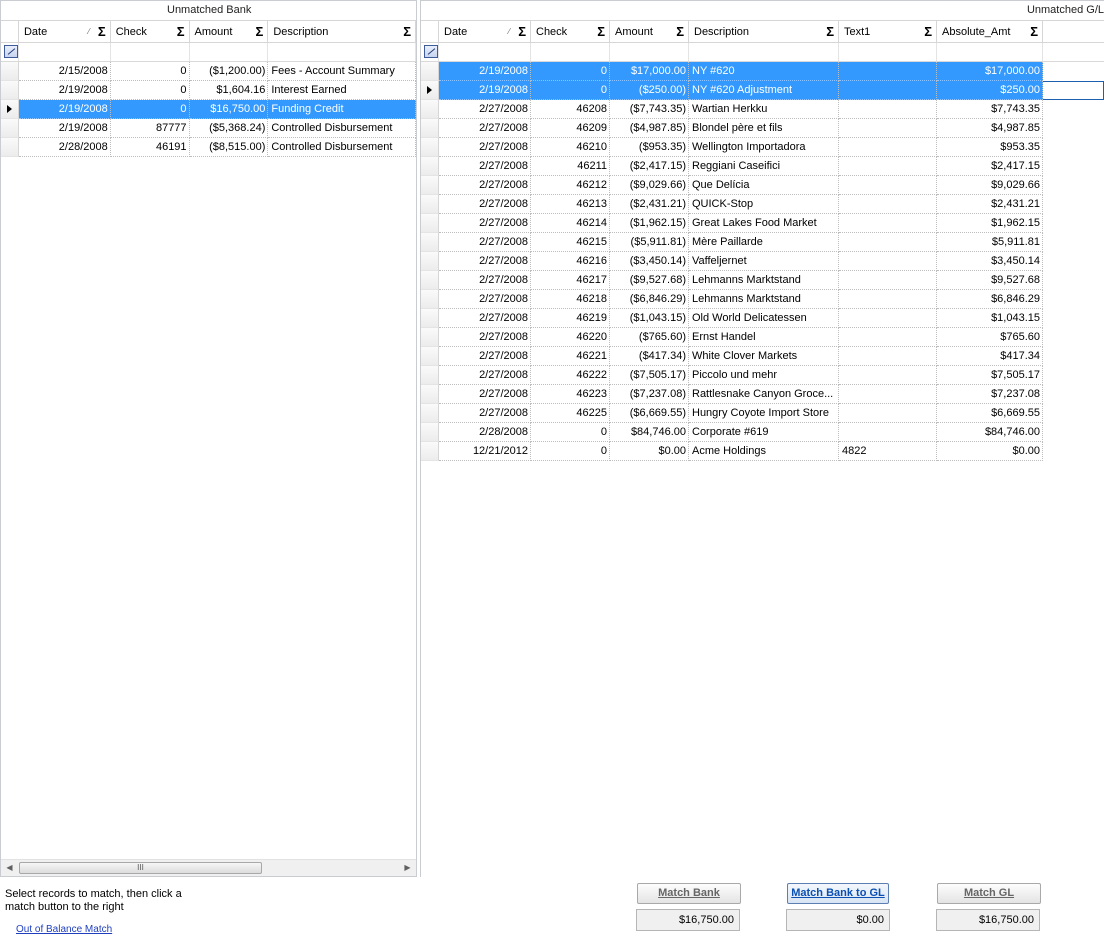  What do you see at coordinates (150, 147) in the screenshot?
I see `cell-check: 46191` at bounding box center [150, 147].